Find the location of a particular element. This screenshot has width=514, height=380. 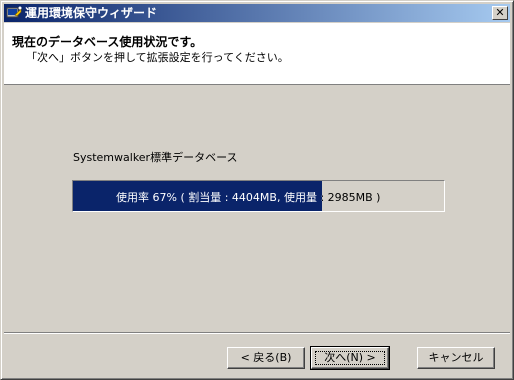

close-button: ✕ is located at coordinates (500, 13).